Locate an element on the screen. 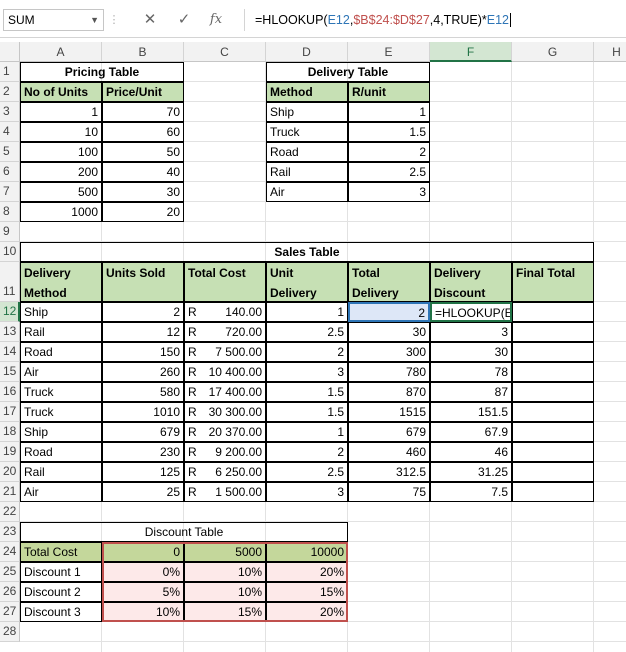 This screenshot has height=652, width=626. insert-function-icon: fx is located at coordinates (216, 20).